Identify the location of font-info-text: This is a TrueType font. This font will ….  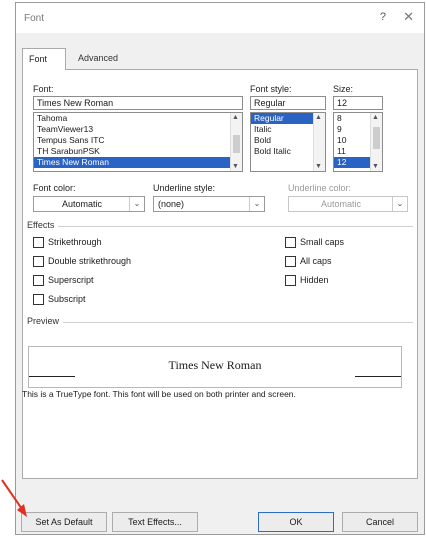
(159, 394).